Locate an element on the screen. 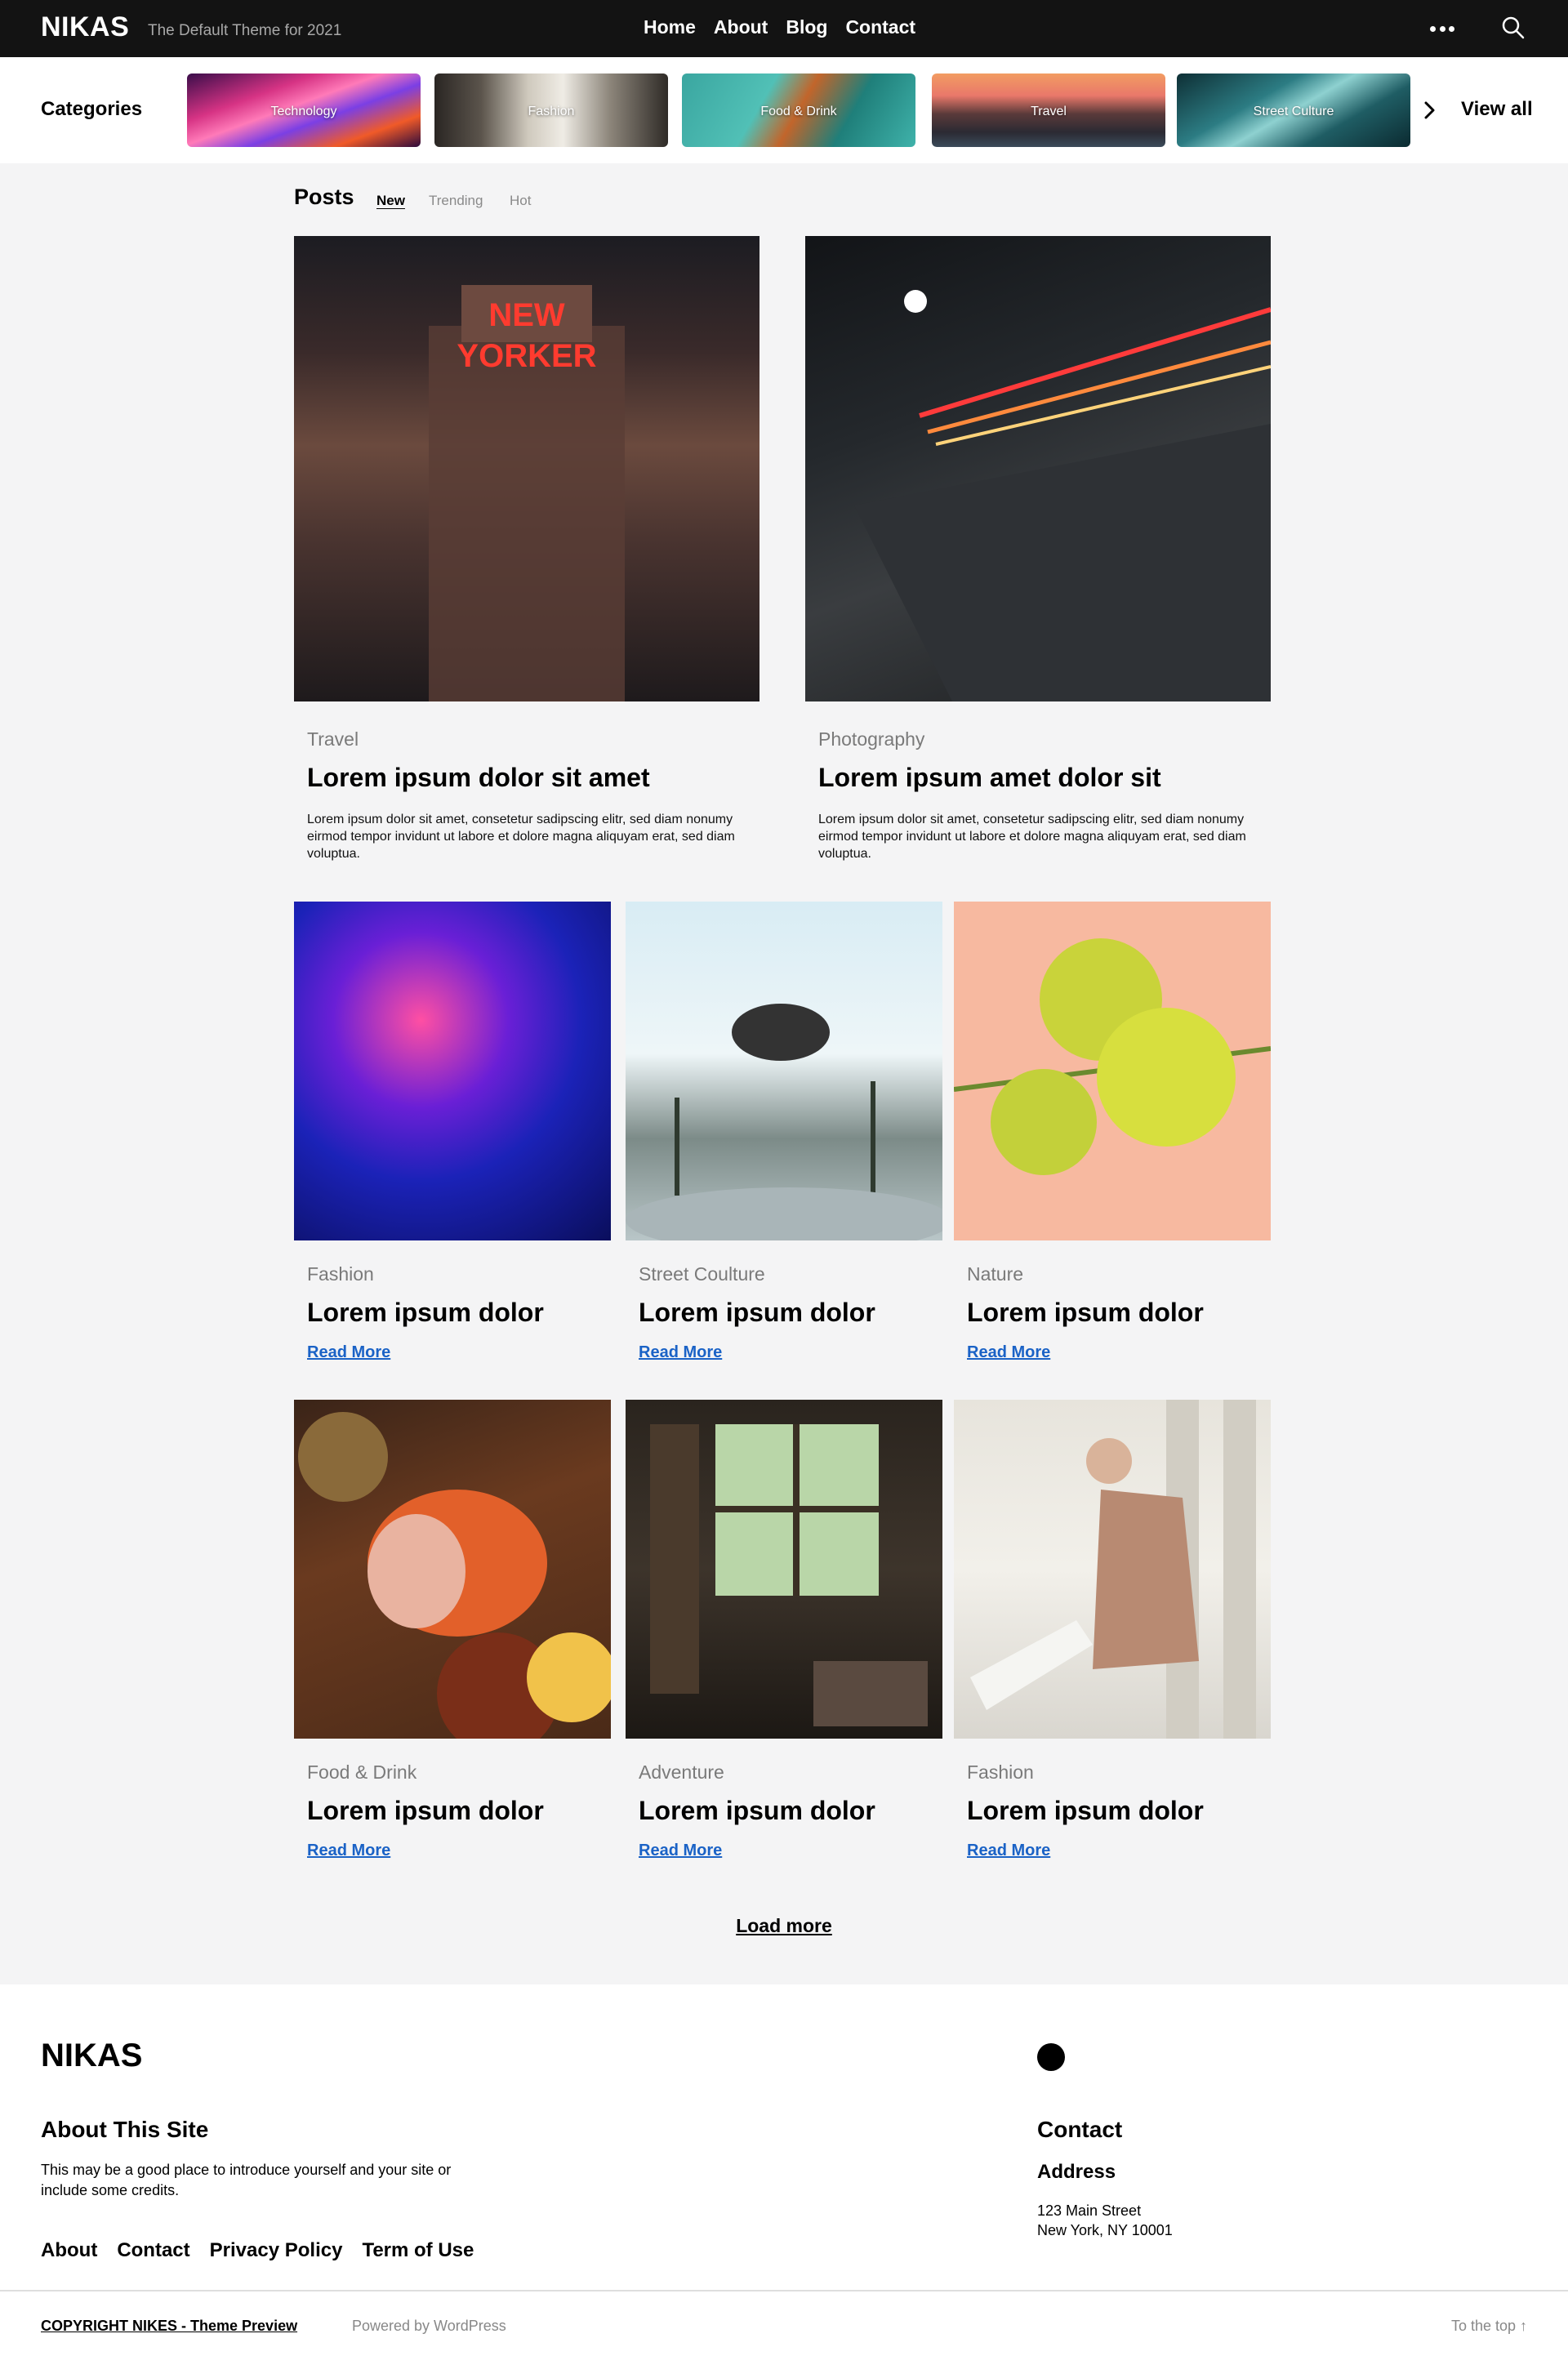 The image size is (1568, 2356). post-category: Adventure is located at coordinates (681, 1772).